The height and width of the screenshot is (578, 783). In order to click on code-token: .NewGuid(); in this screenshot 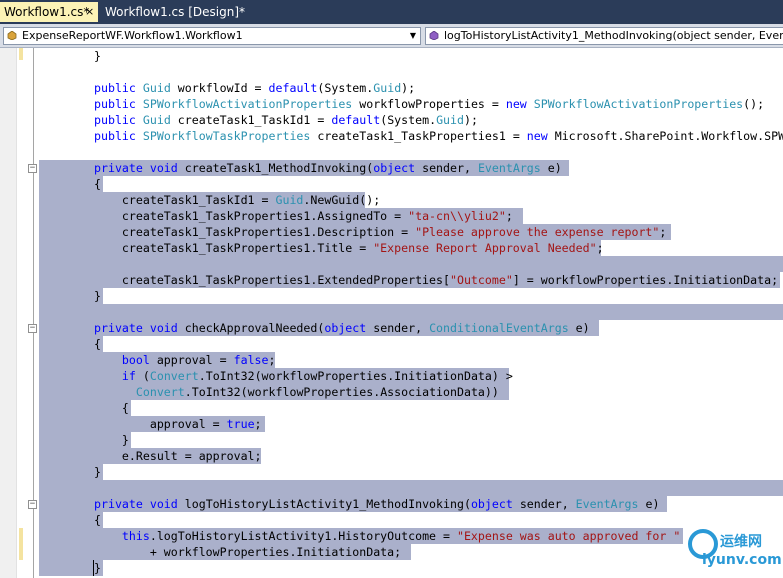, I will do `click(342, 200)`.